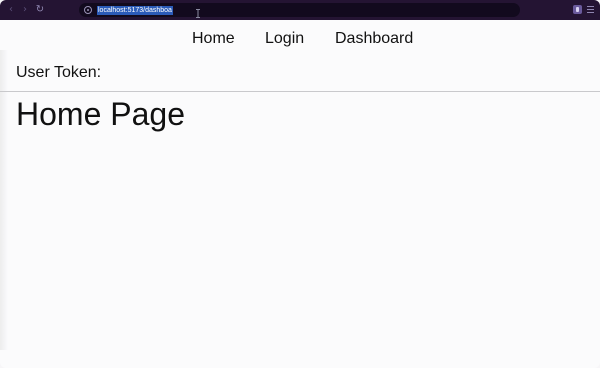  I want to click on browser-toolbar: ‹ › ↻ localhost:5173/dashboa, so click(300, 10).